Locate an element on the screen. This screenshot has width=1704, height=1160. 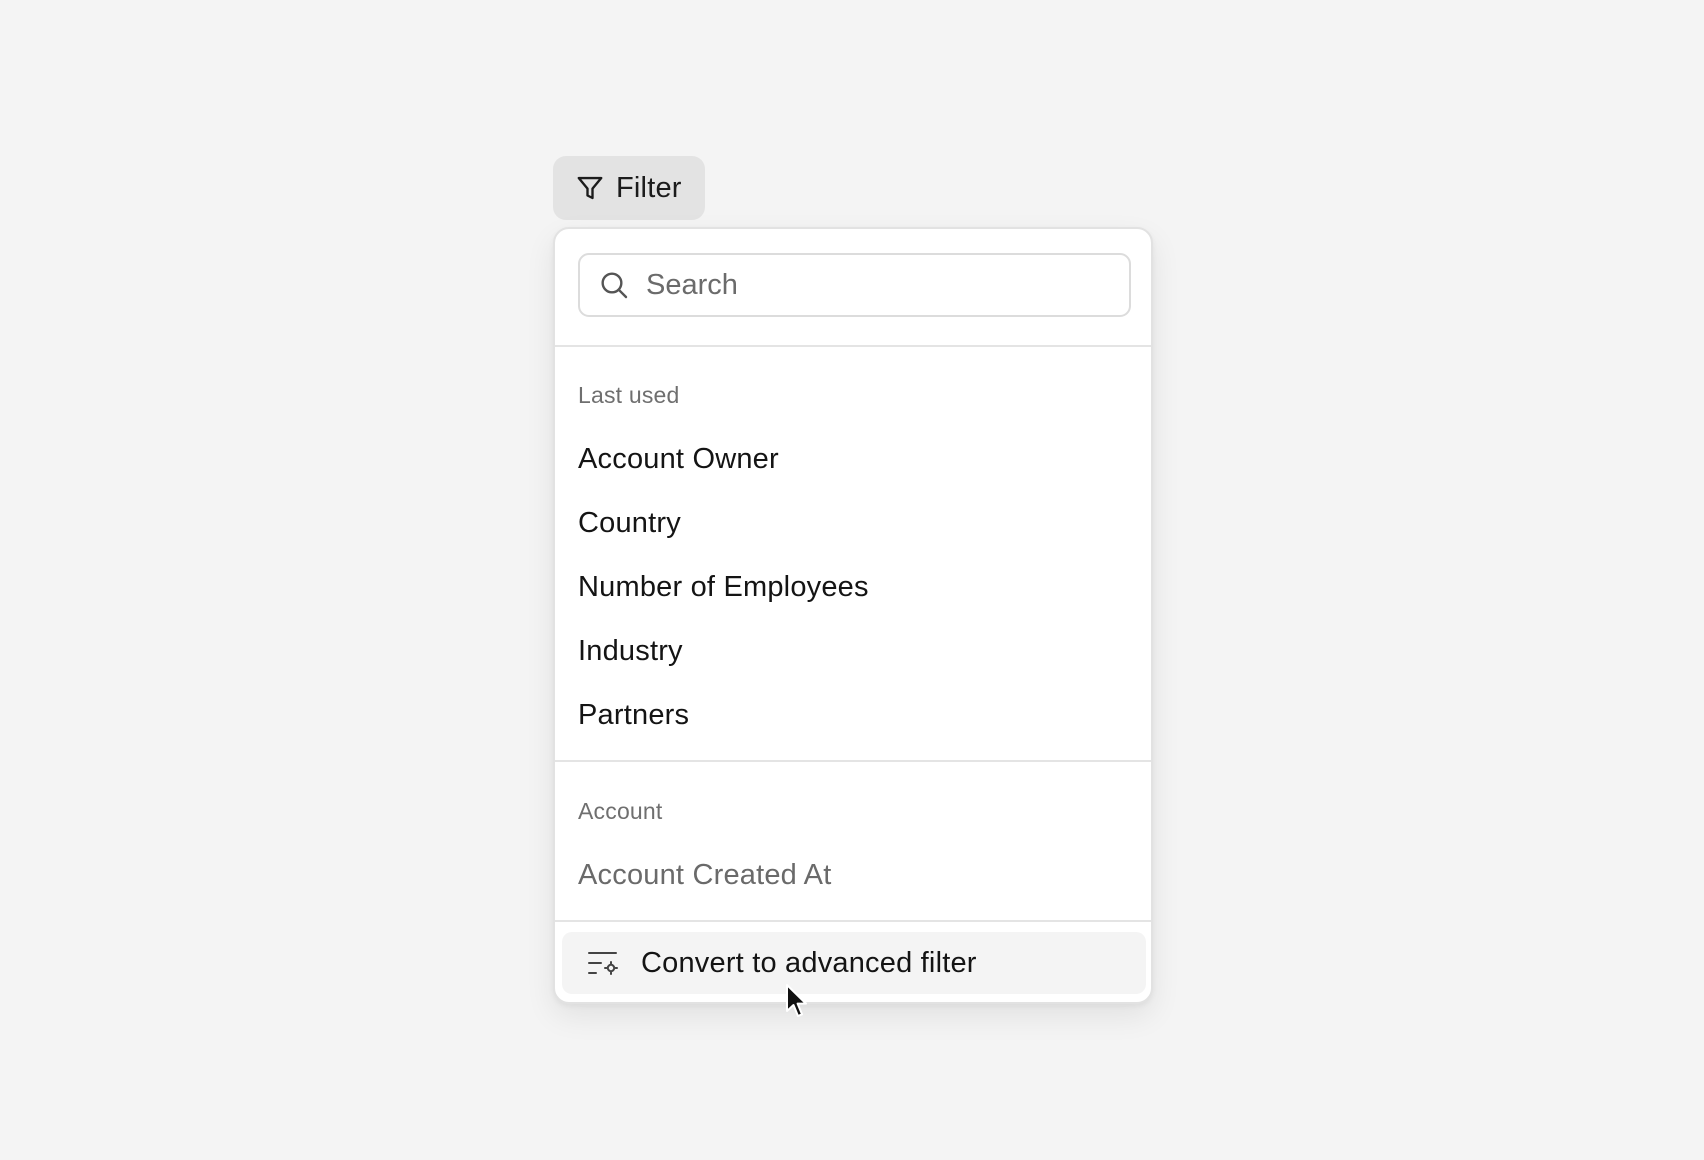
search-icon is located at coordinates (614, 285).